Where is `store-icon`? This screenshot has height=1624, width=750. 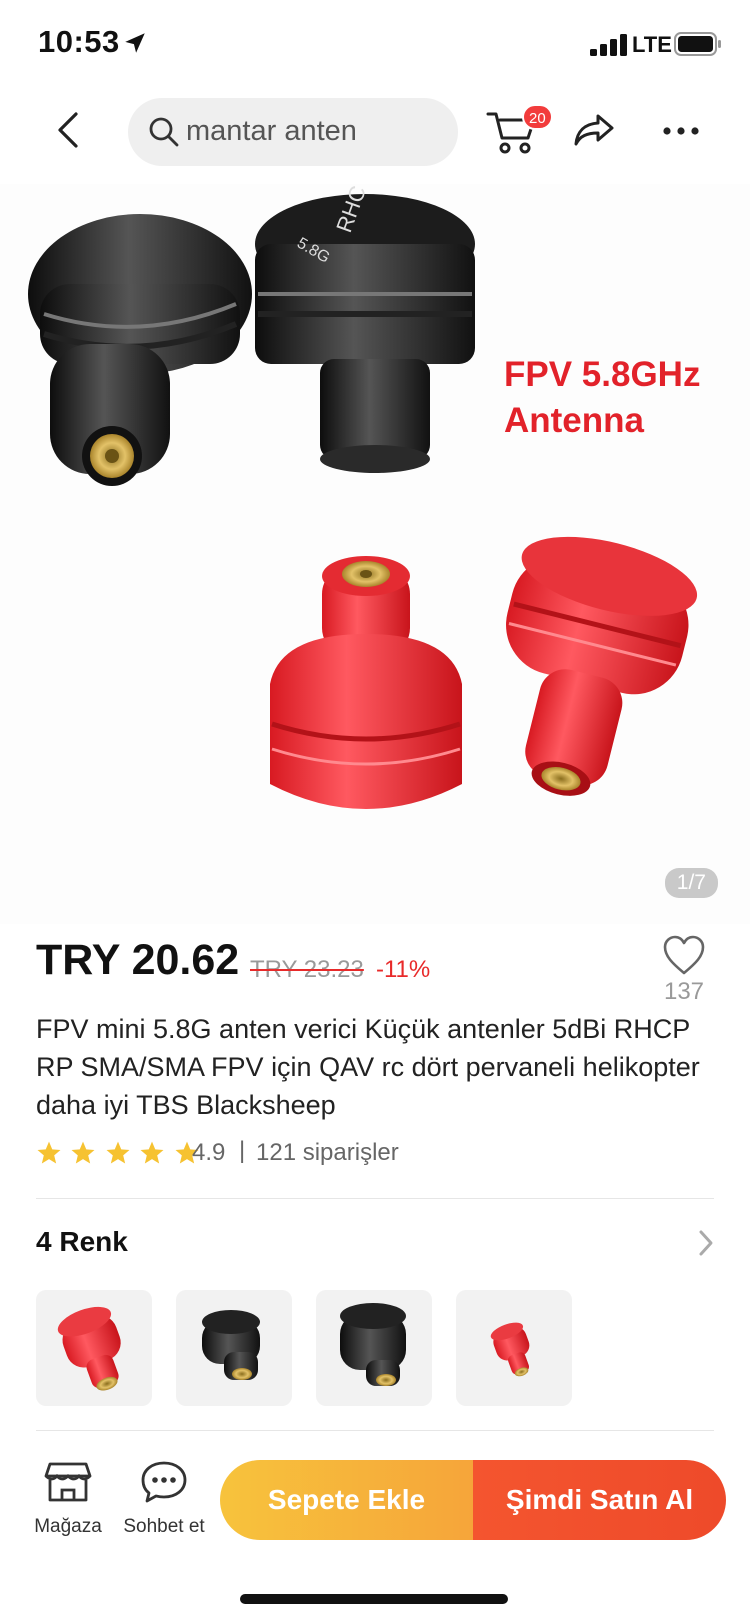 store-icon is located at coordinates (68, 1482).